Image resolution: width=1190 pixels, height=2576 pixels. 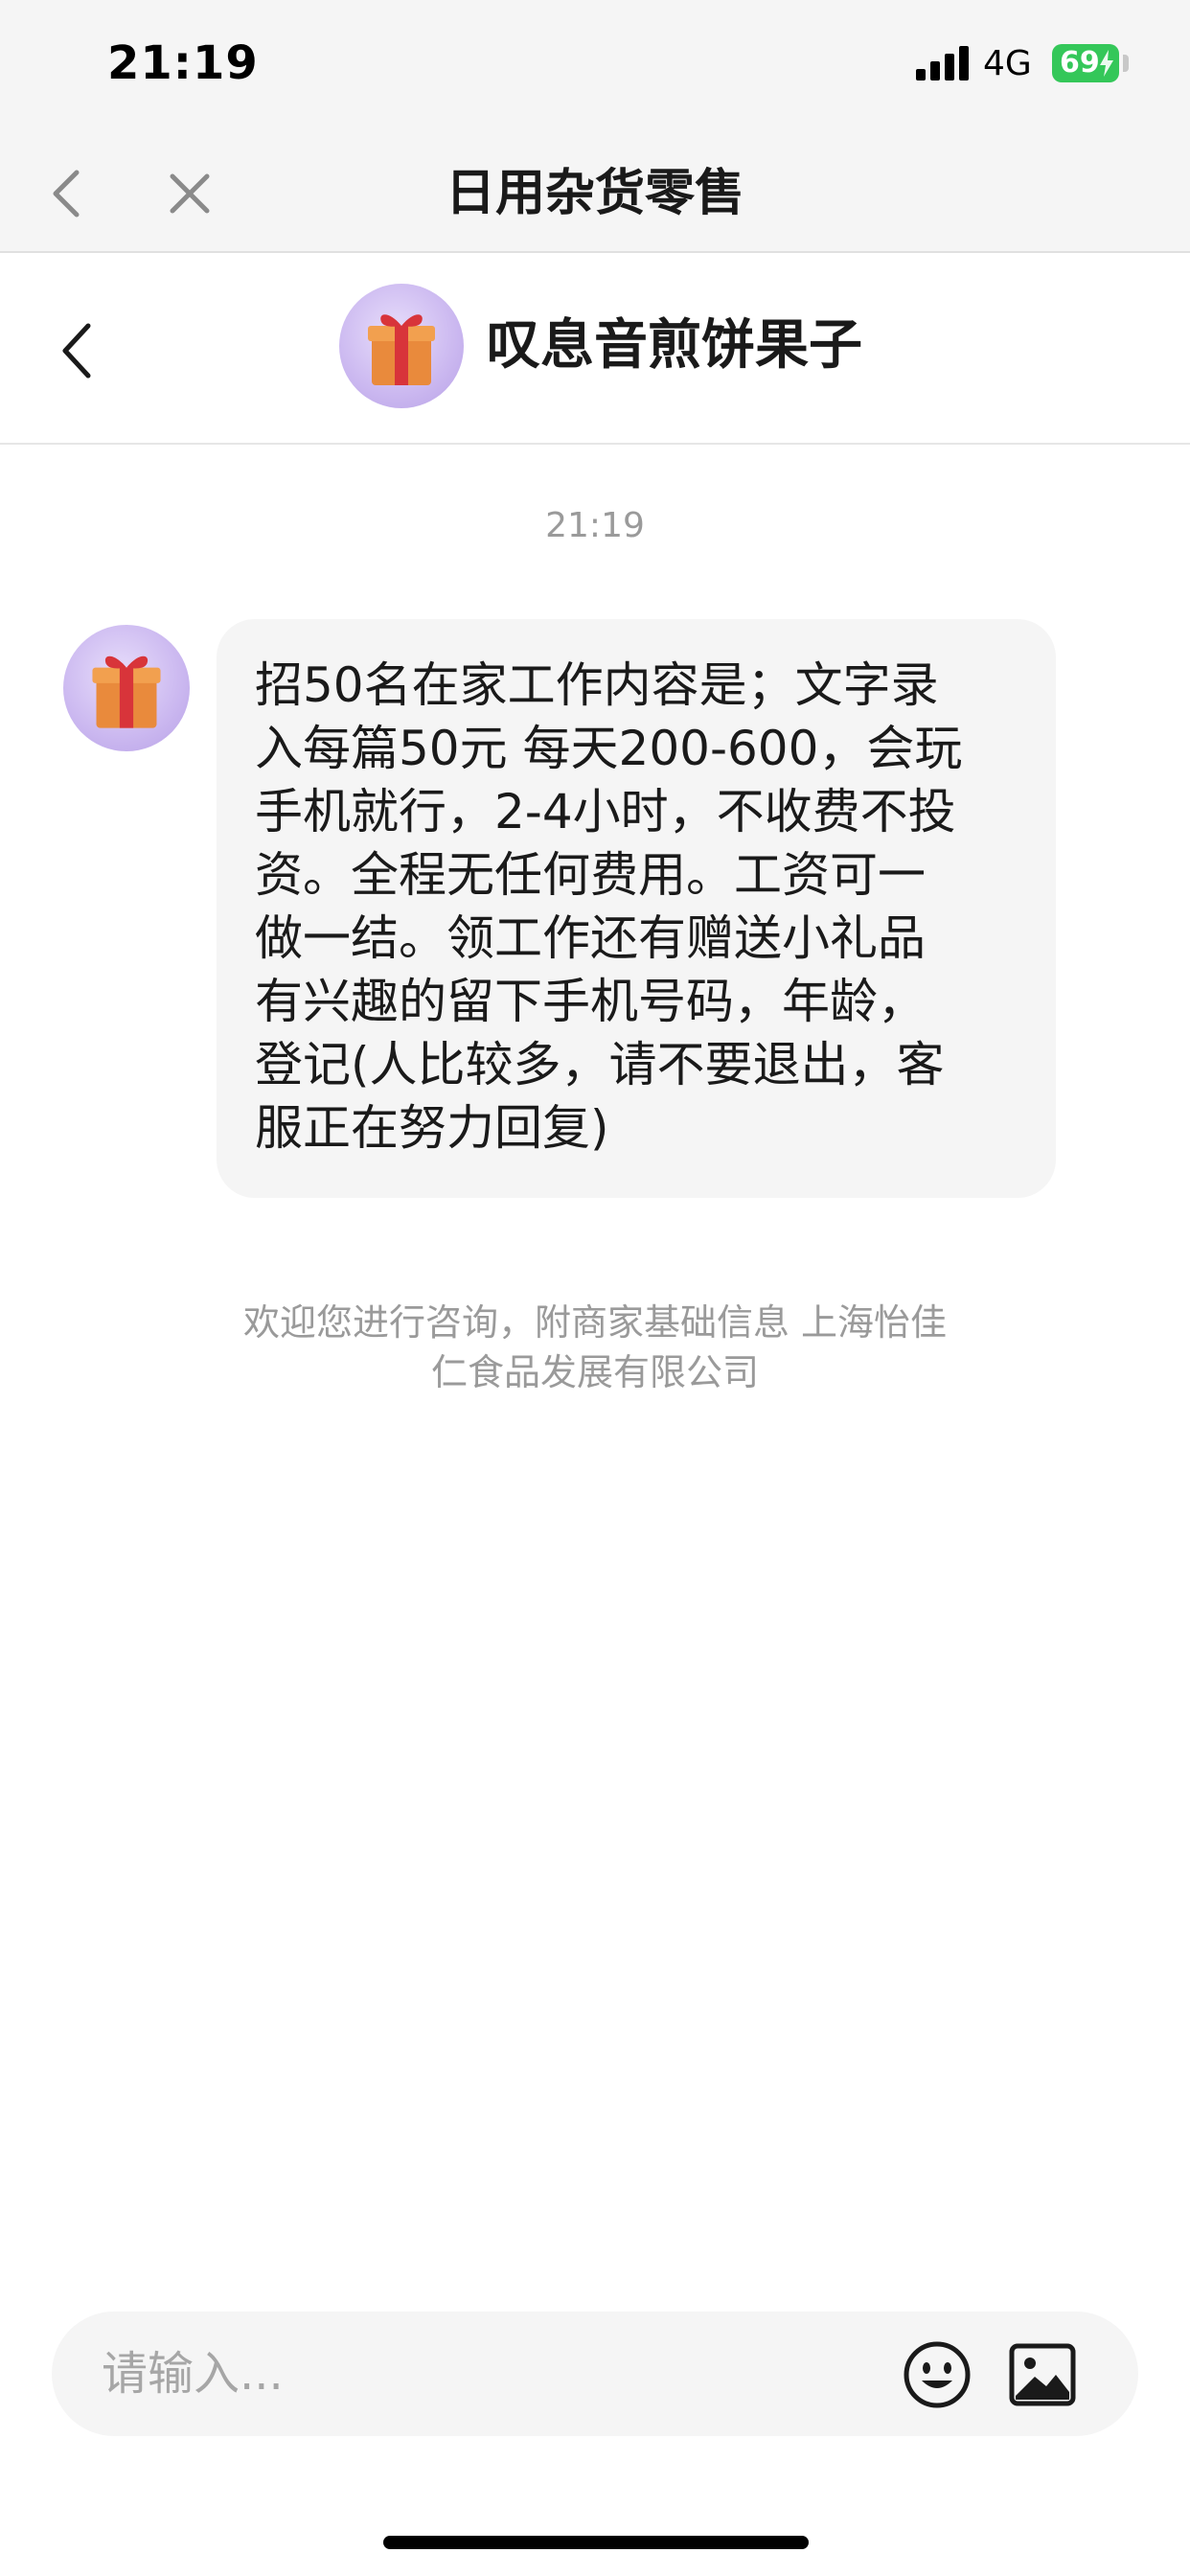 I want to click on merchant-info-line: 仁食品发展有限公司, so click(x=594, y=1372).